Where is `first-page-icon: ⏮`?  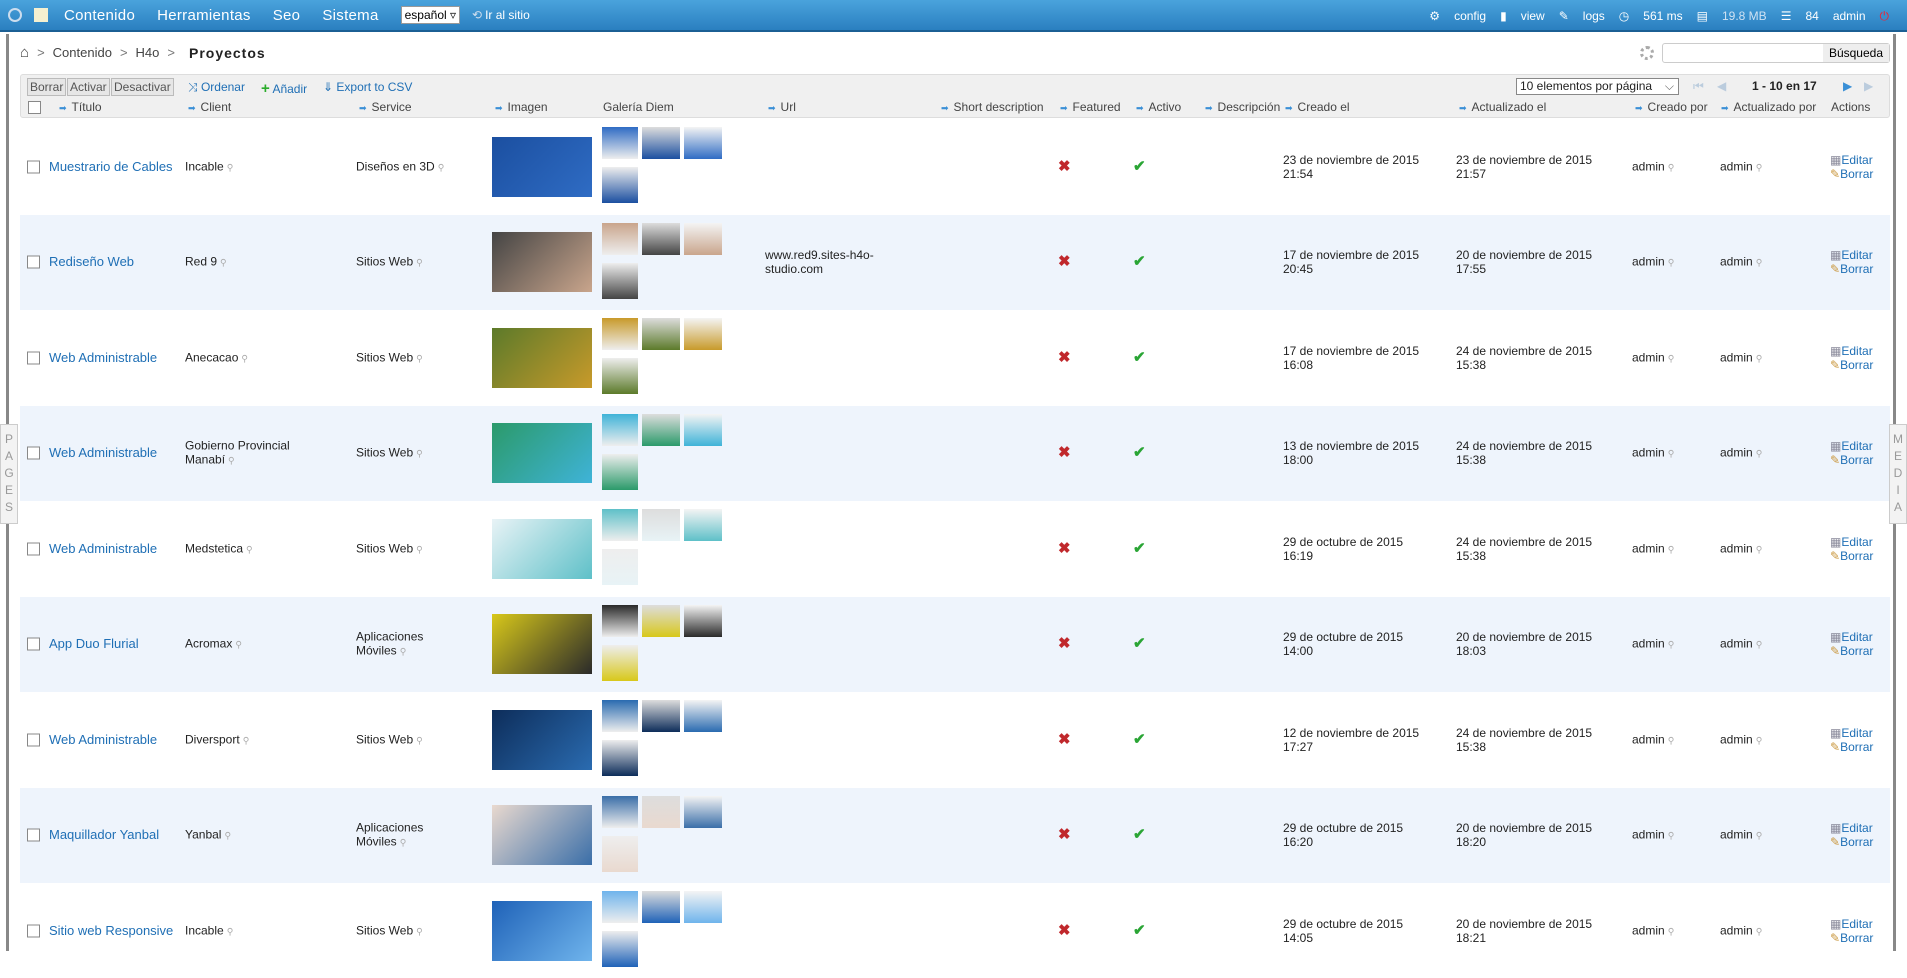 first-page-icon: ⏮ is located at coordinates (1698, 86).